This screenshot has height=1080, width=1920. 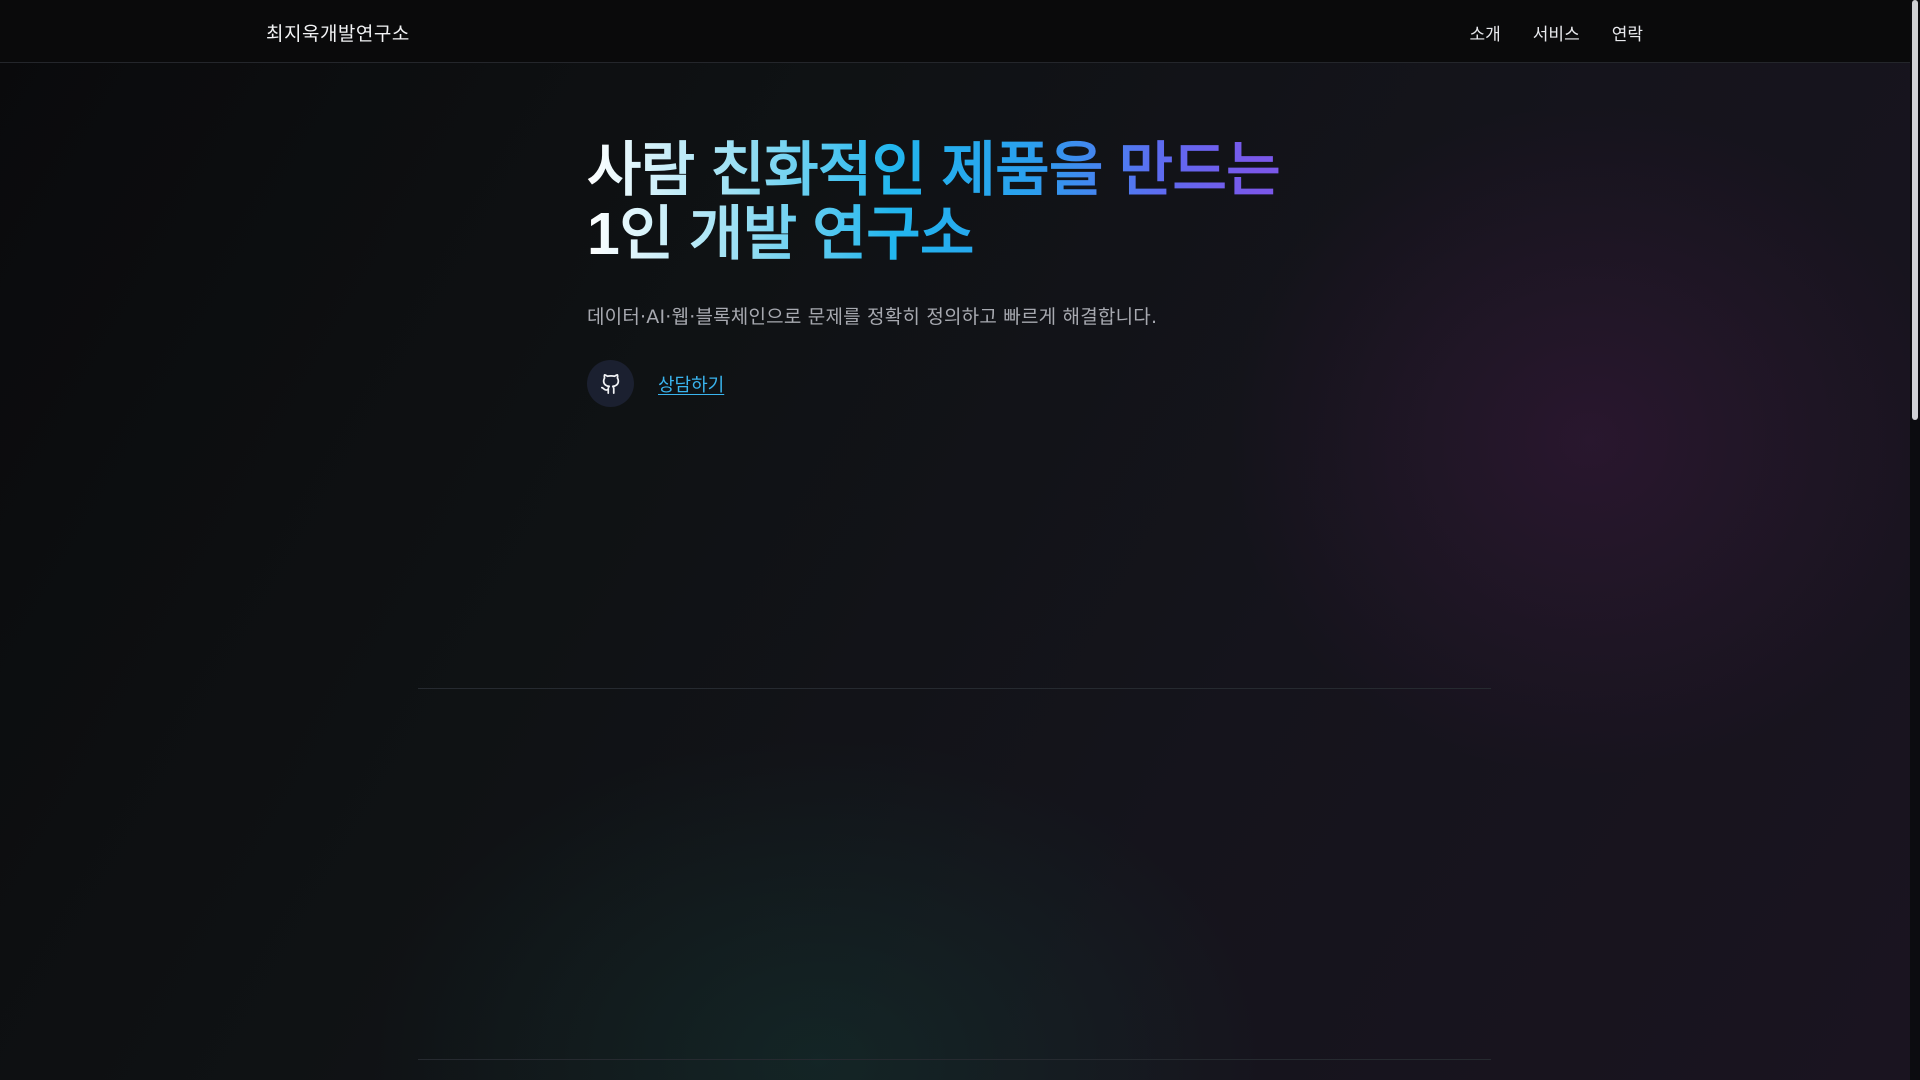 I want to click on hero-title-line-1: 사람 친화적인 제품을 만드는, so click(x=934, y=170).